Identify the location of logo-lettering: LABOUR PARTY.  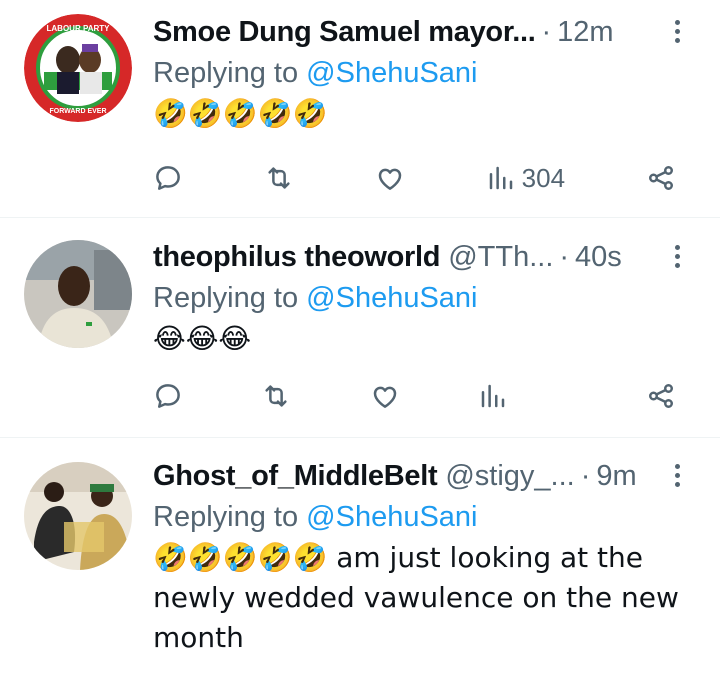
(79, 28).